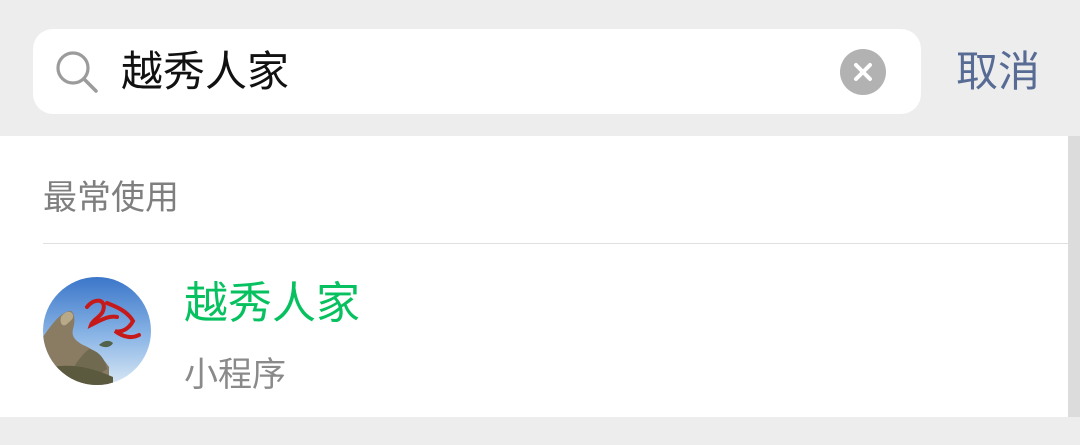 This screenshot has width=1080, height=445. What do you see at coordinates (235, 375) in the screenshot?
I see `result-subtitle: 小程序` at bounding box center [235, 375].